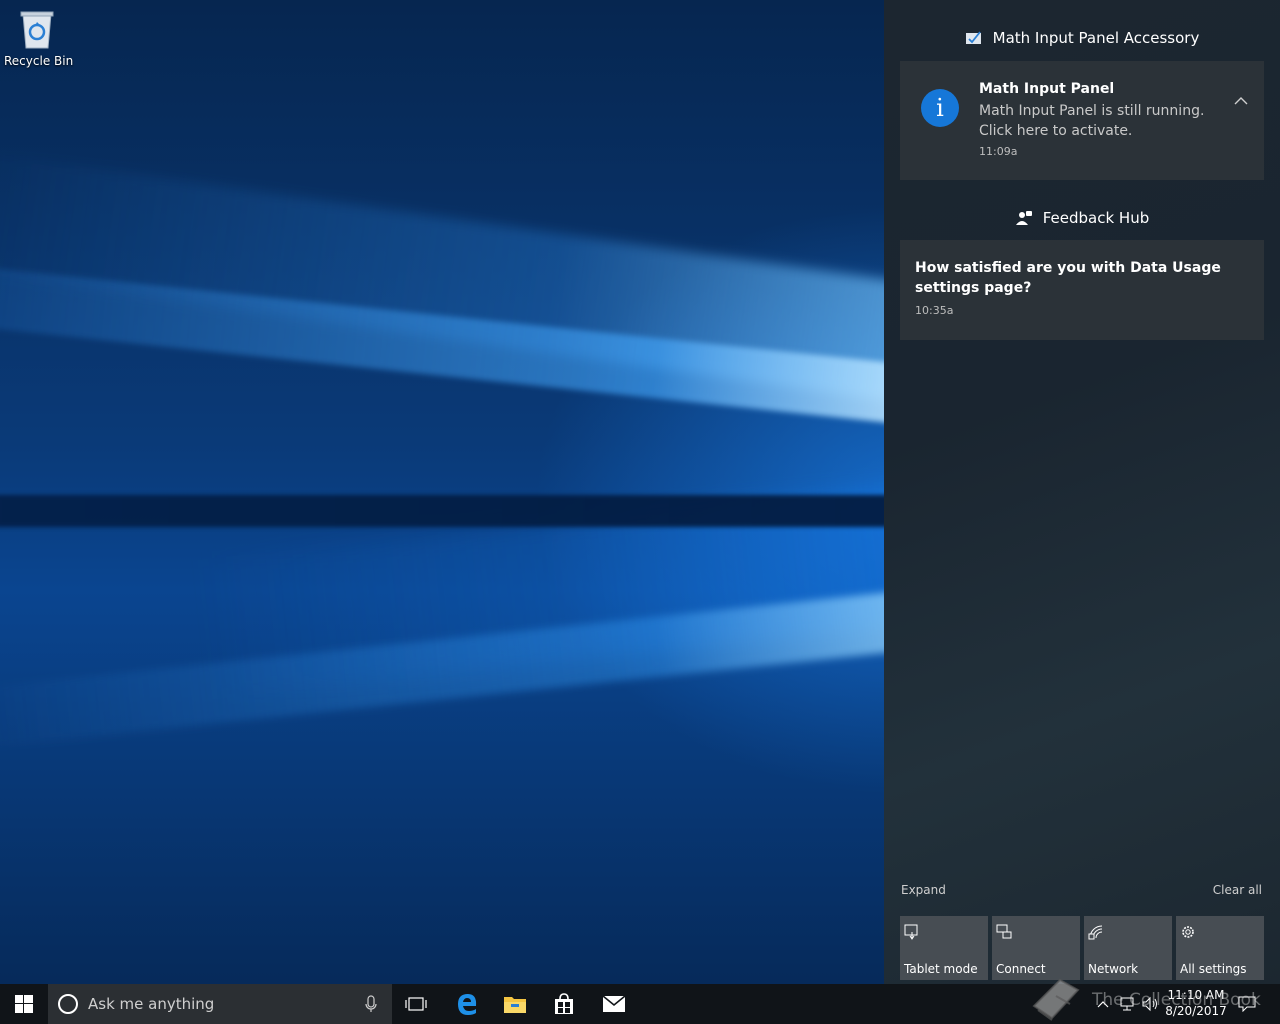 The image size is (1280, 1024). I want to click on quick-action-label: Connect, so click(1021, 969).